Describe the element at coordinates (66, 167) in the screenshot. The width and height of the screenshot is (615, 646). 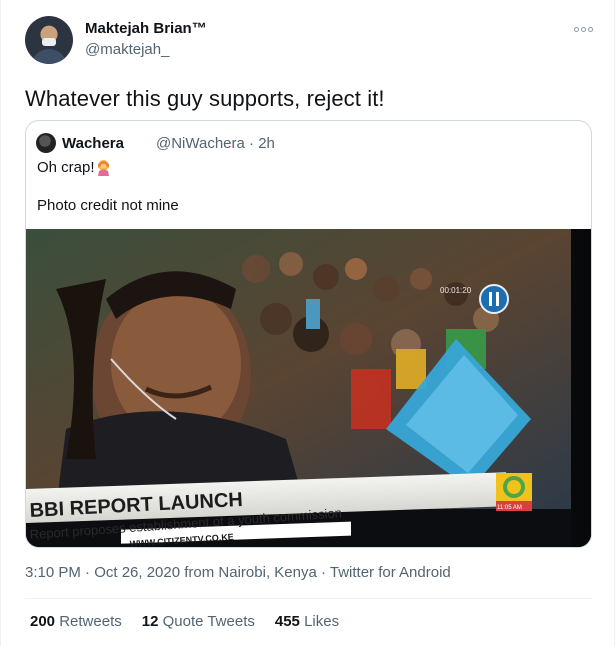
I see `quoted-text-line1: Oh crap!` at that location.